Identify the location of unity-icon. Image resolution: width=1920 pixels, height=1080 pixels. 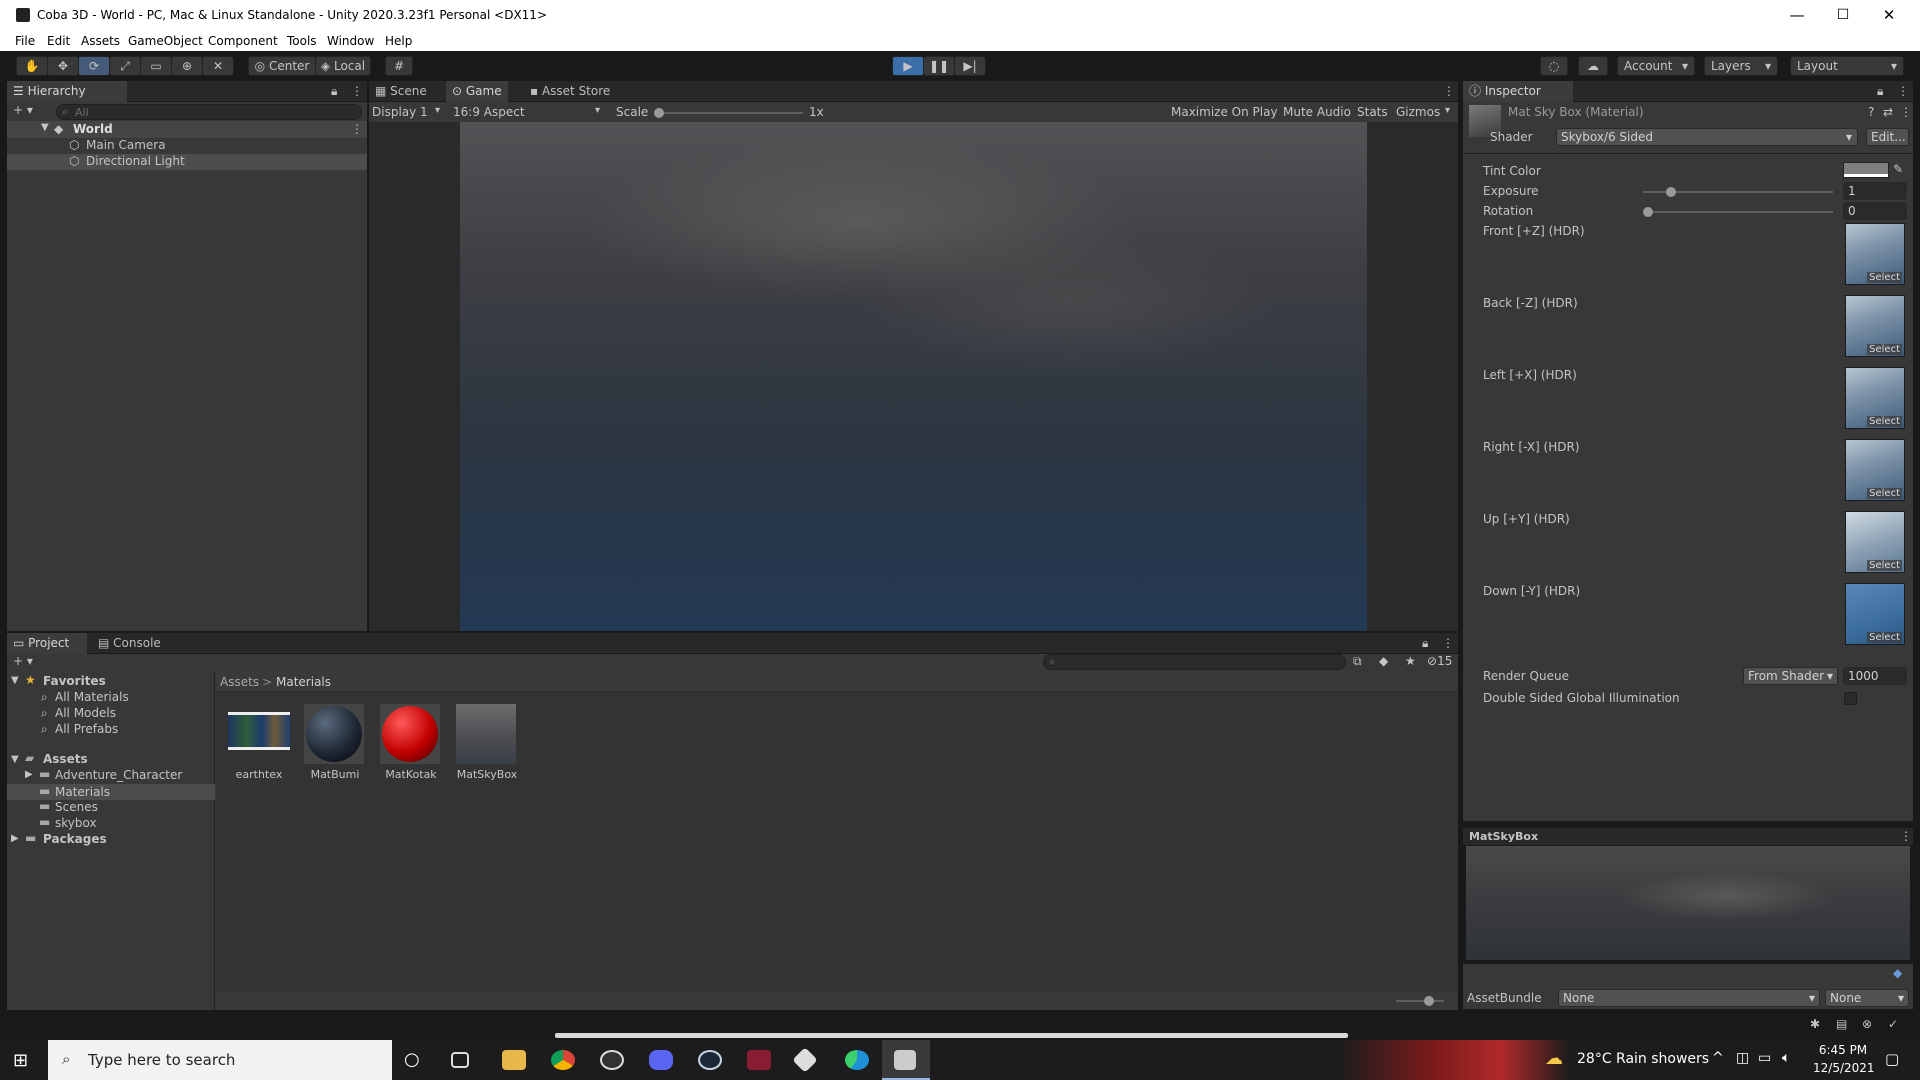
(805, 1060).